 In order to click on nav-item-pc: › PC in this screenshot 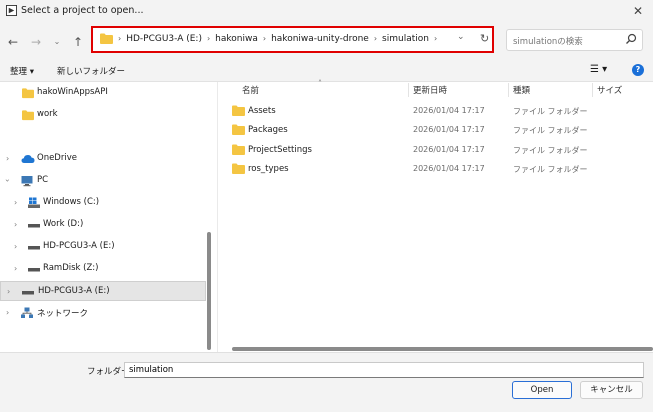, I will do `click(103, 181)`.